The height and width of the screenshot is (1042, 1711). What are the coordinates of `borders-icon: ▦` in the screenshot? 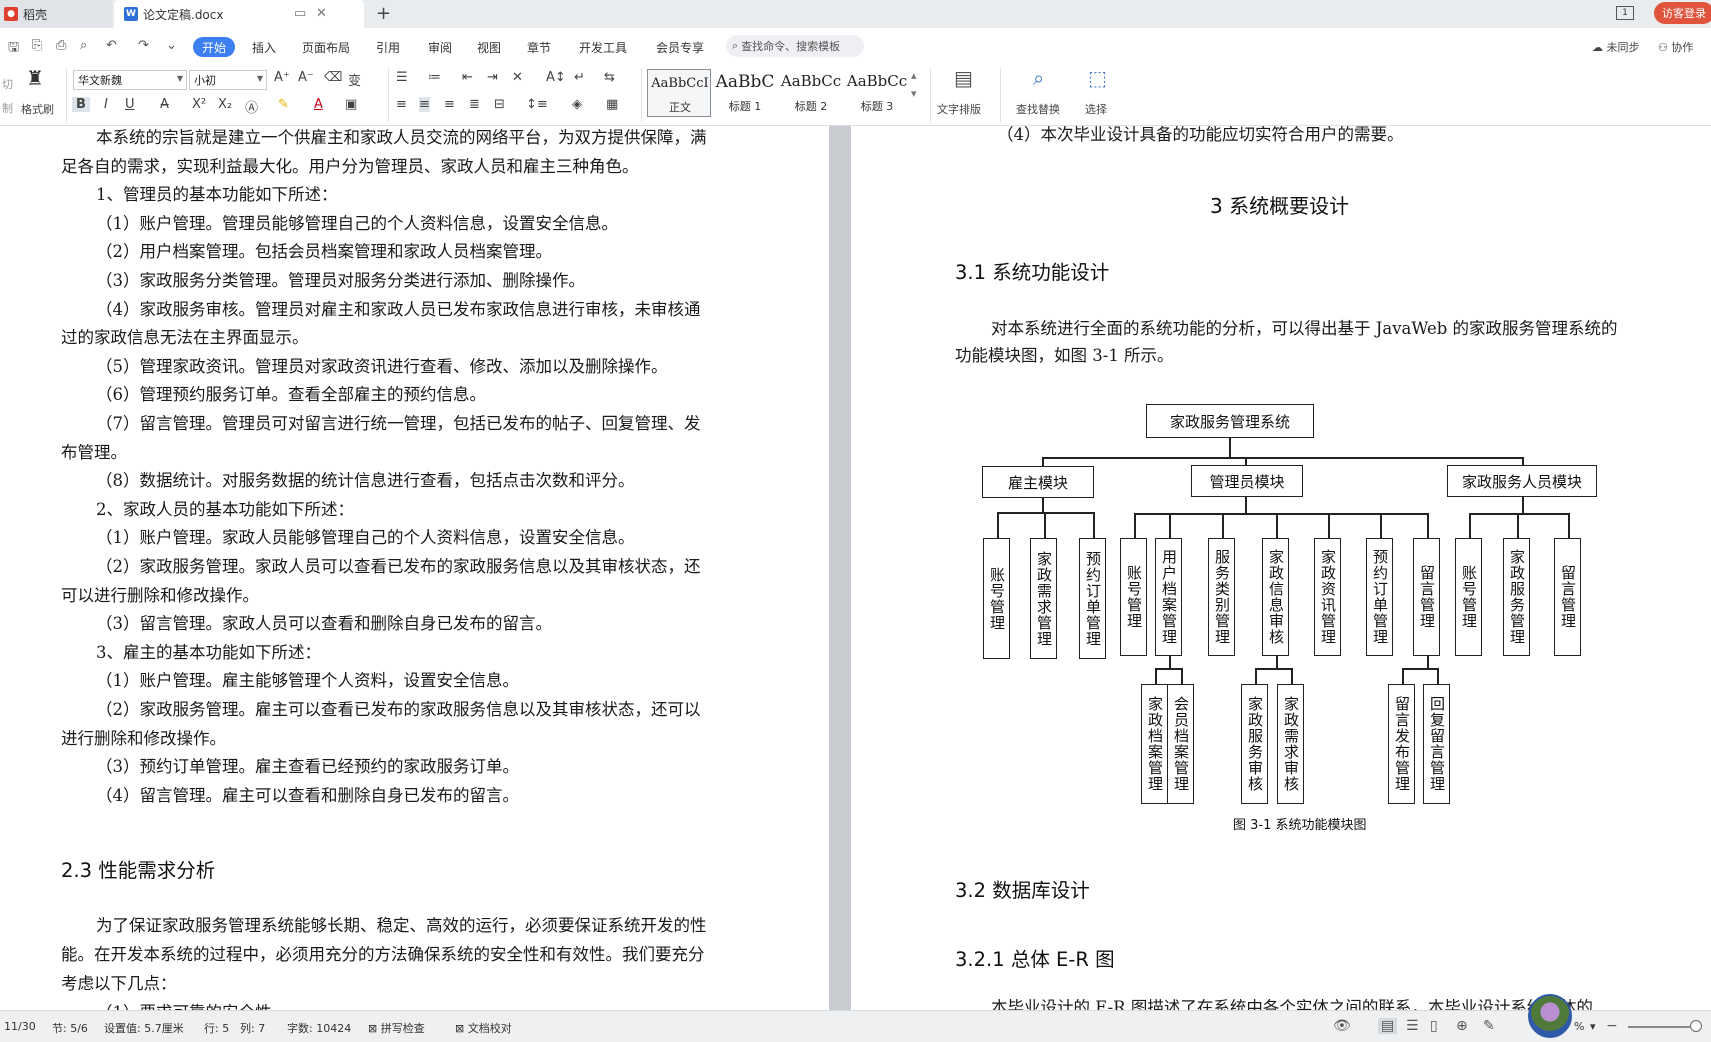 It's located at (612, 104).